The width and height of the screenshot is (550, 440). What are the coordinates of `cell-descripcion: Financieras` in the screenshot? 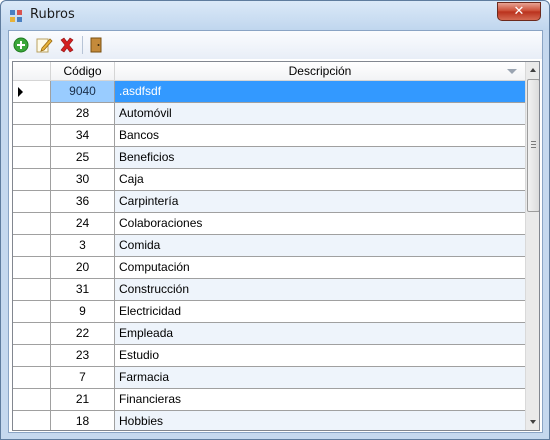 It's located at (320, 399).